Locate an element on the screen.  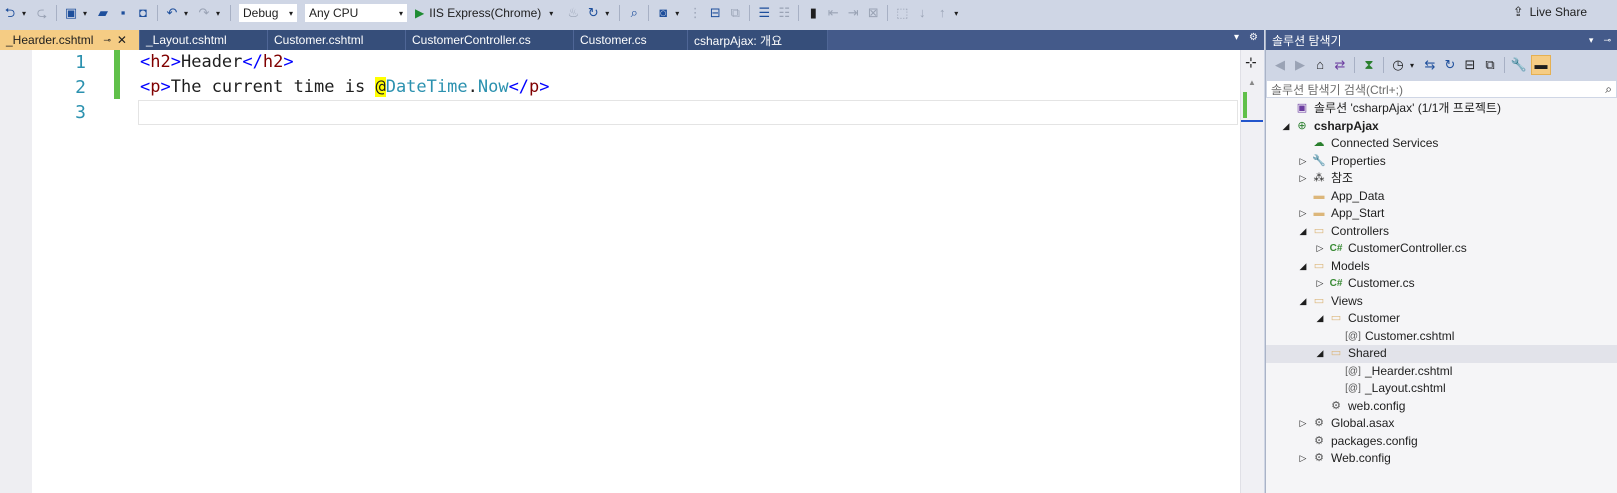
tab-layout-cshtml: _Layout.cshtml is located at coordinates (204, 40).